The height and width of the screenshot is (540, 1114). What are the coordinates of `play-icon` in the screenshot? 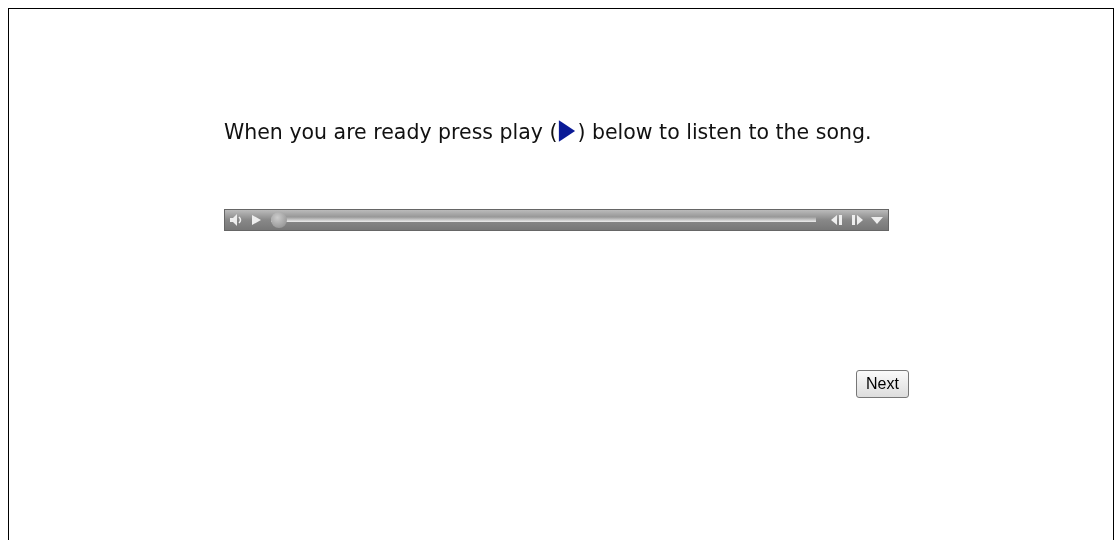 It's located at (567, 131).